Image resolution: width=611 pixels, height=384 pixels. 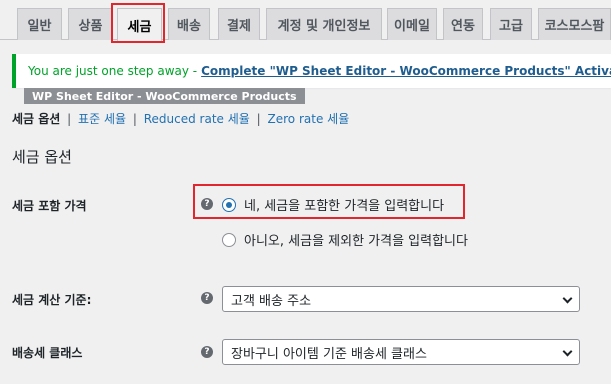 What do you see at coordinates (229, 239) in the screenshot?
I see `radio-unchecked-icon` at bounding box center [229, 239].